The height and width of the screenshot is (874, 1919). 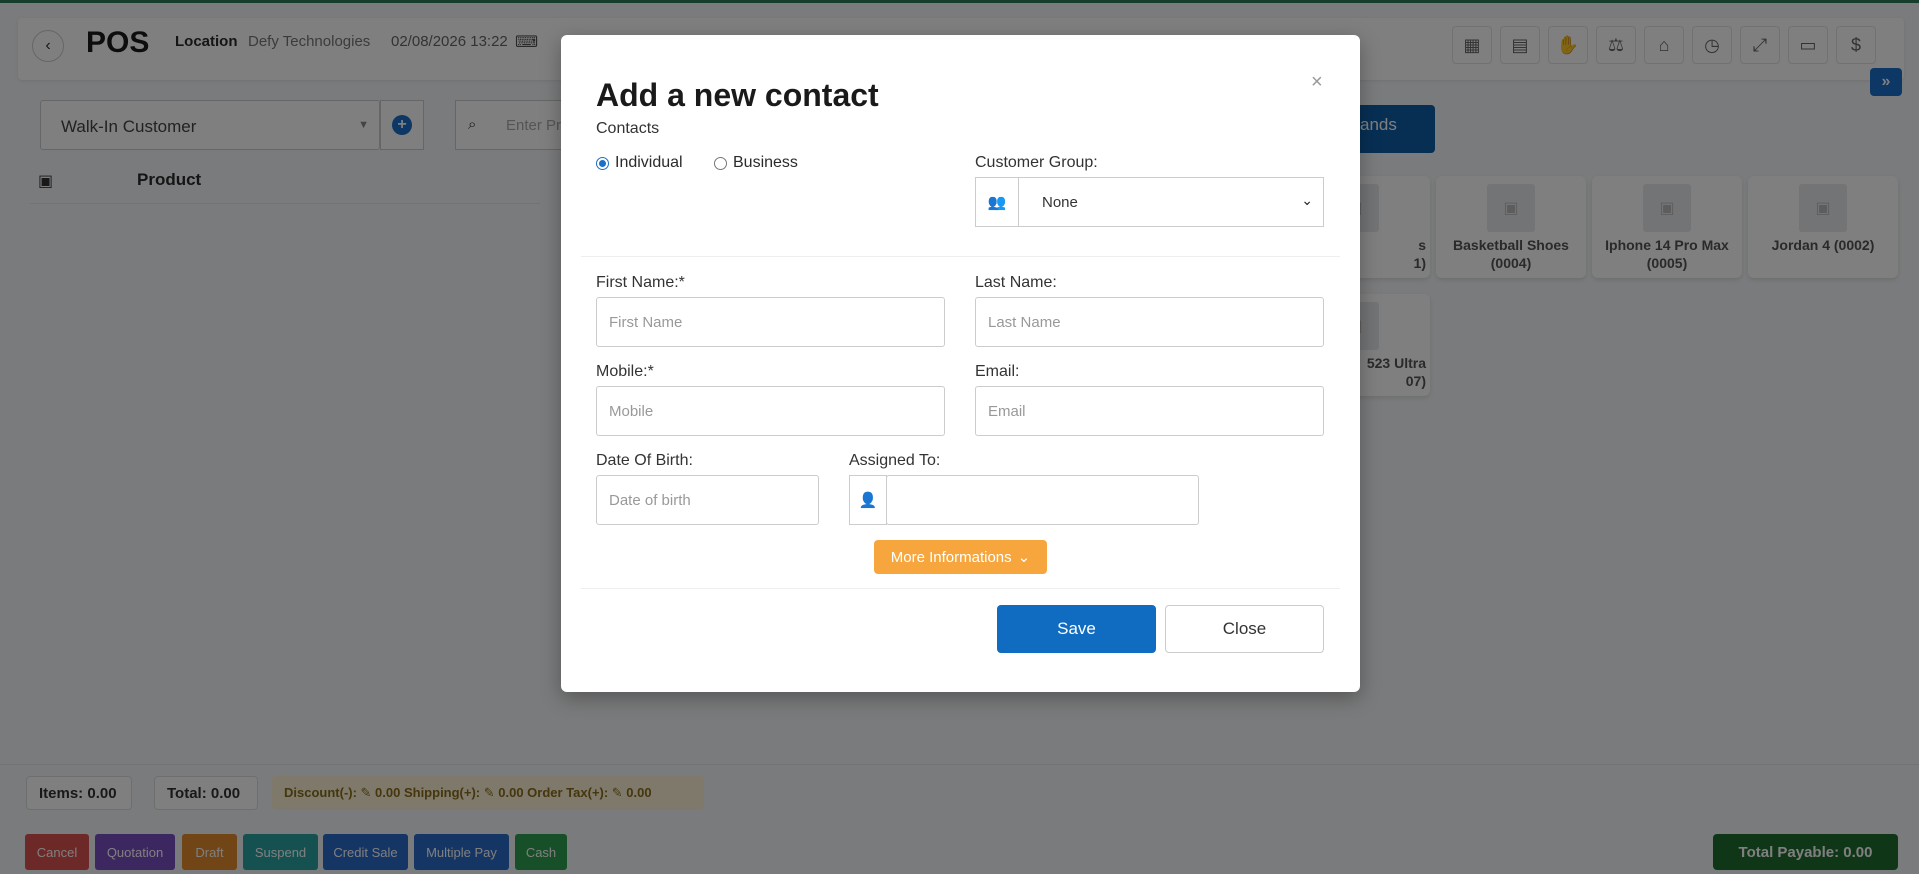 I want to click on first-name-input: First Name, so click(x=770, y=322).